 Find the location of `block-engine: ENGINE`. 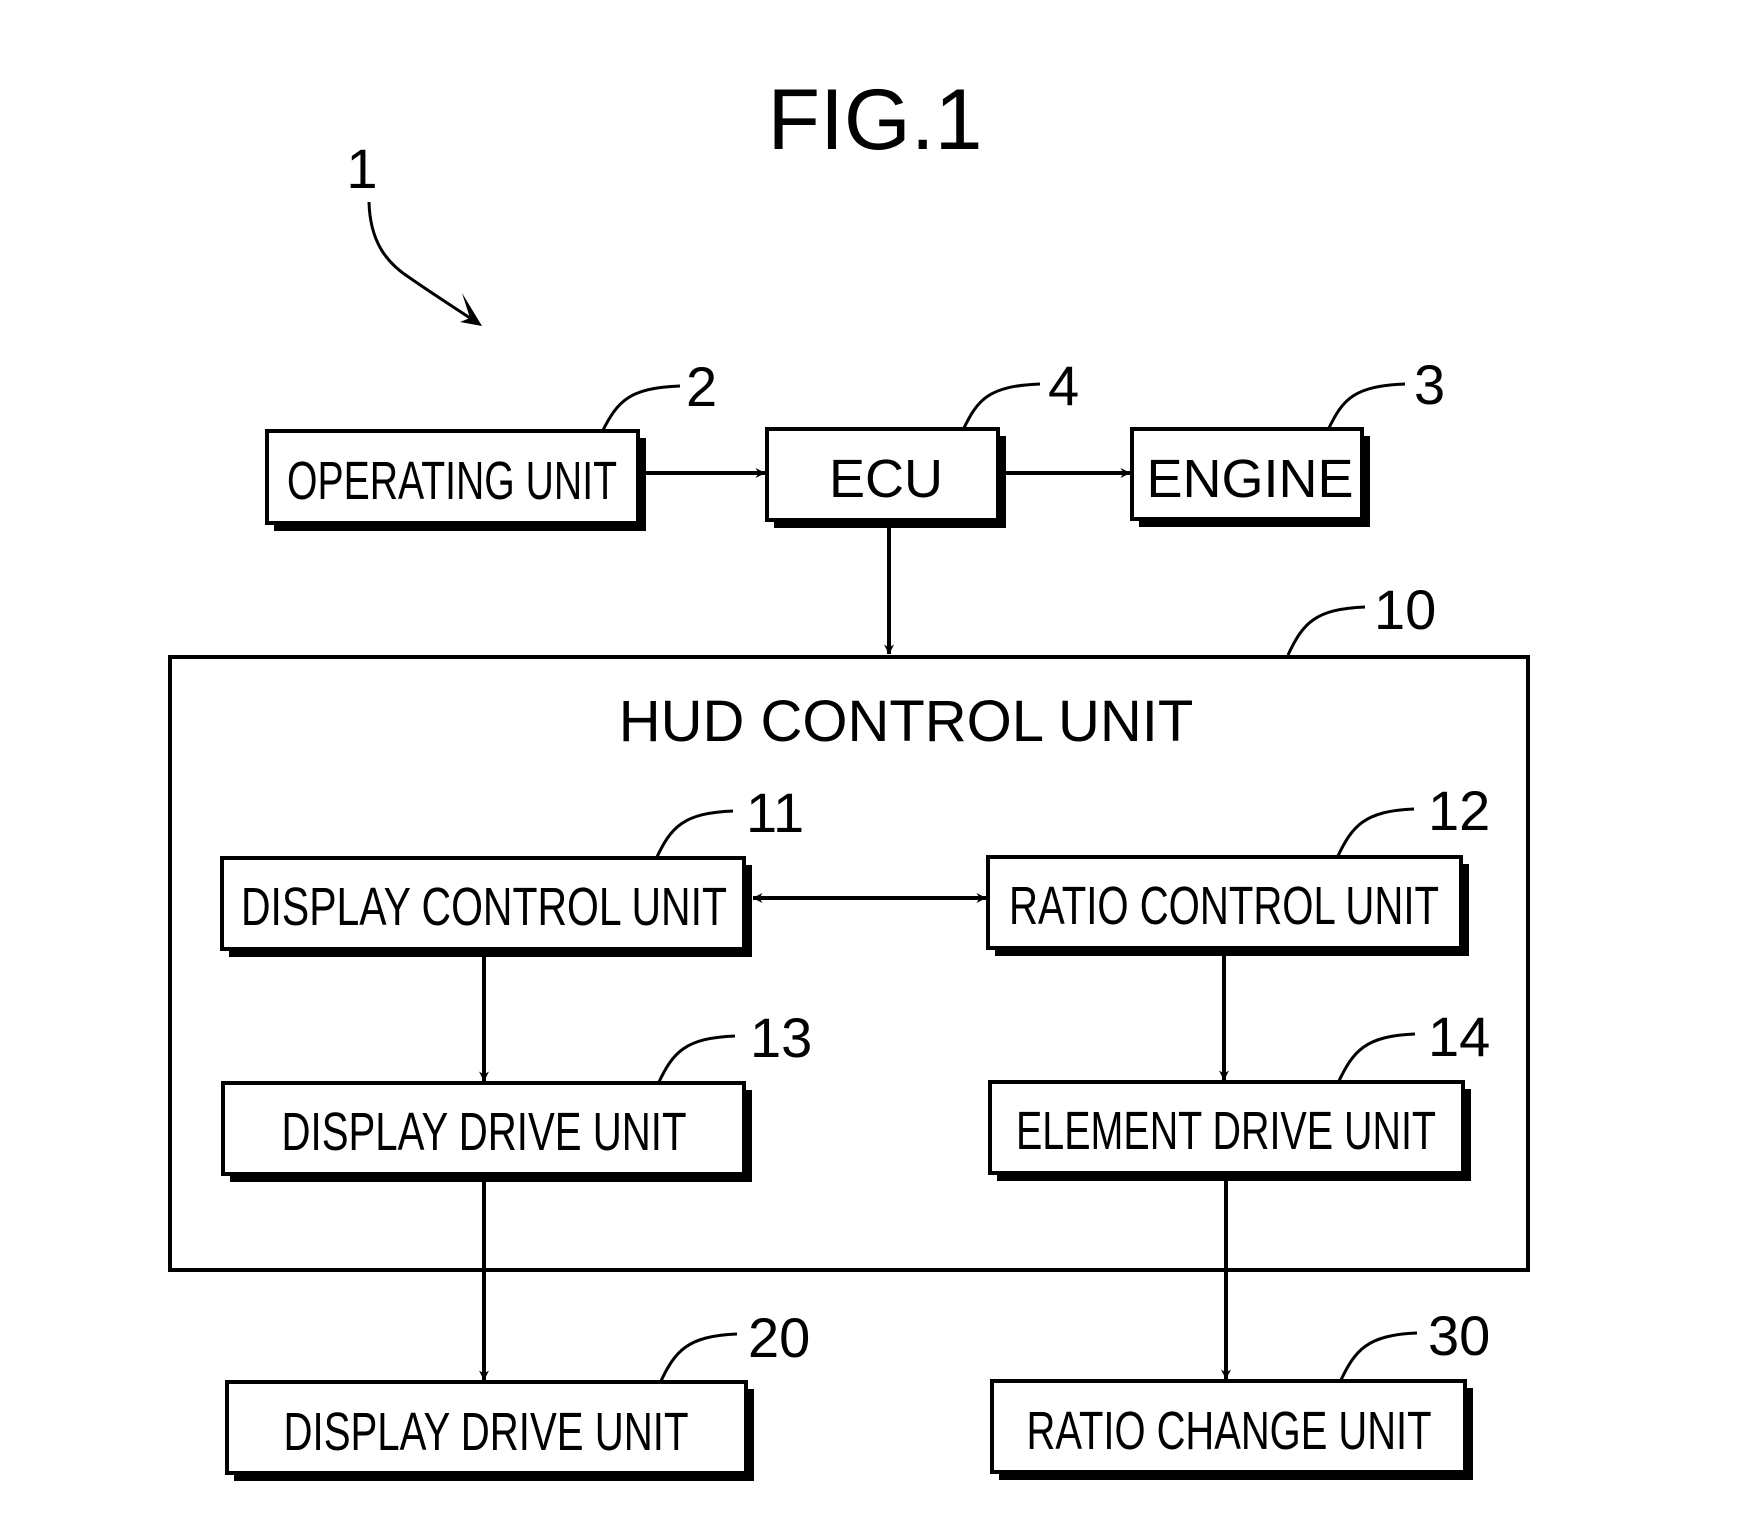

block-engine: ENGINE is located at coordinates (1250, 477).